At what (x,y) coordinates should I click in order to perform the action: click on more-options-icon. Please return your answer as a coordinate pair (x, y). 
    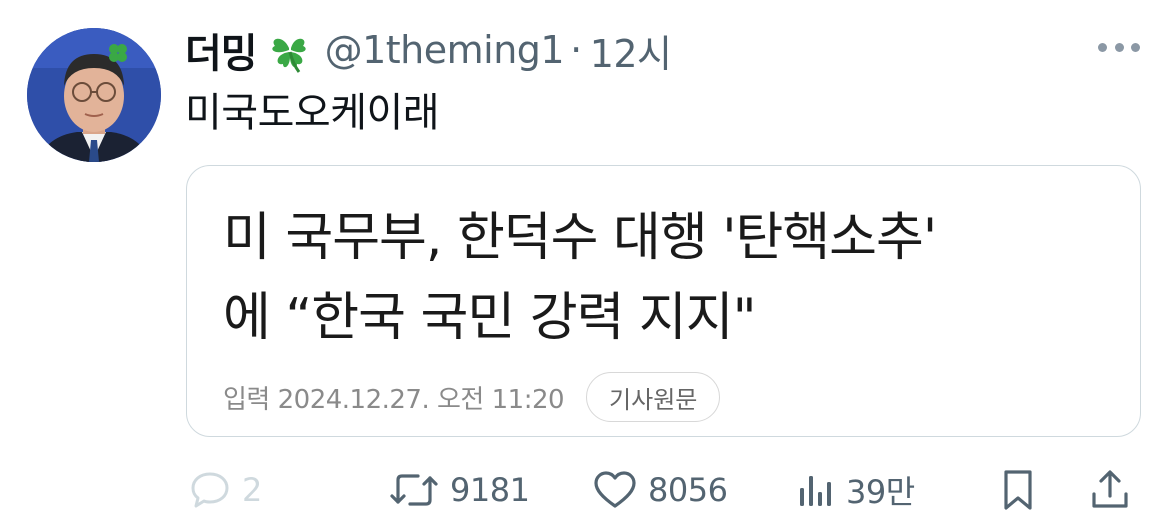
    Looking at the image, I should click on (1119, 47).